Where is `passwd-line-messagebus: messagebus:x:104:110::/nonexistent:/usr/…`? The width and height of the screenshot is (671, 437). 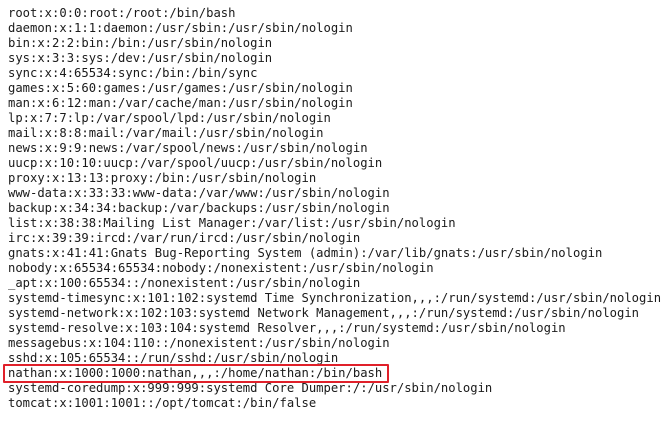 passwd-line-messagebus: messagebus:x:104:110::/nonexistent:/usr/… is located at coordinates (199, 343).